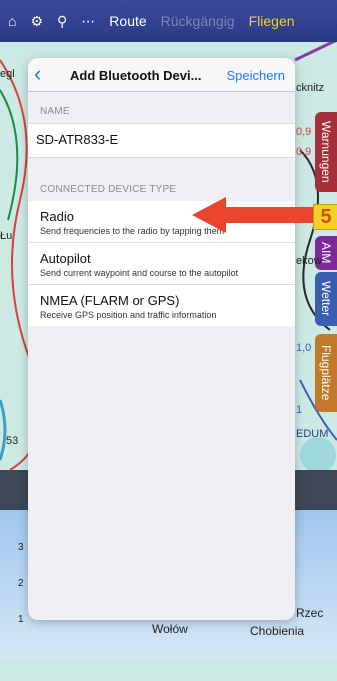 The image size is (337, 681). What do you see at coordinates (12, 441) in the screenshot?
I see `map-label: 53` at bounding box center [12, 441].